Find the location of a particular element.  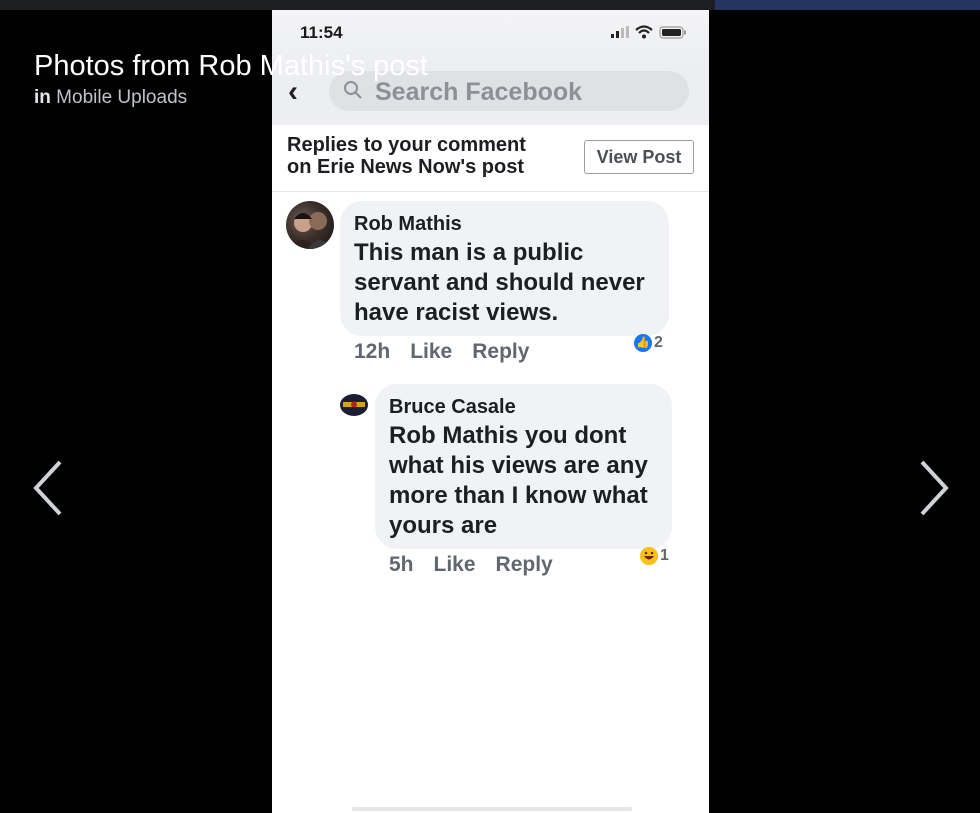

comment-text-line: Rob Mathis you dont is located at coordinates (508, 435).